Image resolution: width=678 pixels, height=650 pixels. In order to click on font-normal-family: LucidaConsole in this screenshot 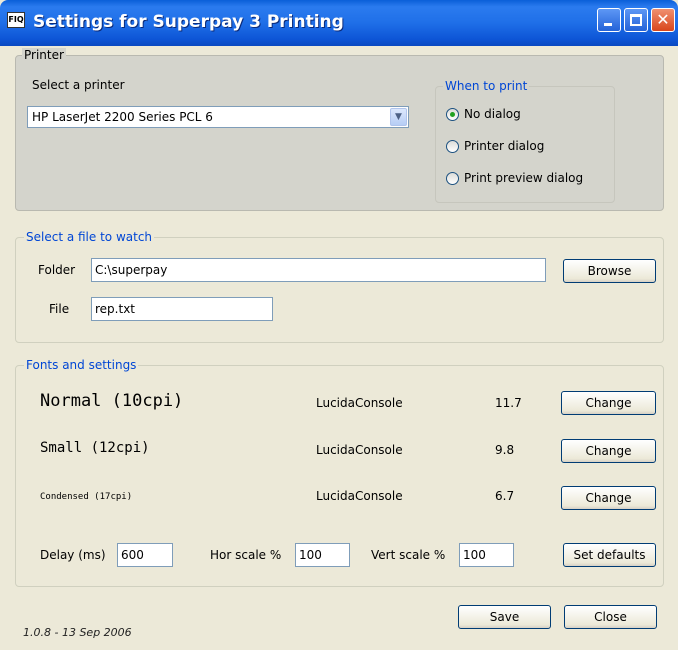, I will do `click(359, 403)`.